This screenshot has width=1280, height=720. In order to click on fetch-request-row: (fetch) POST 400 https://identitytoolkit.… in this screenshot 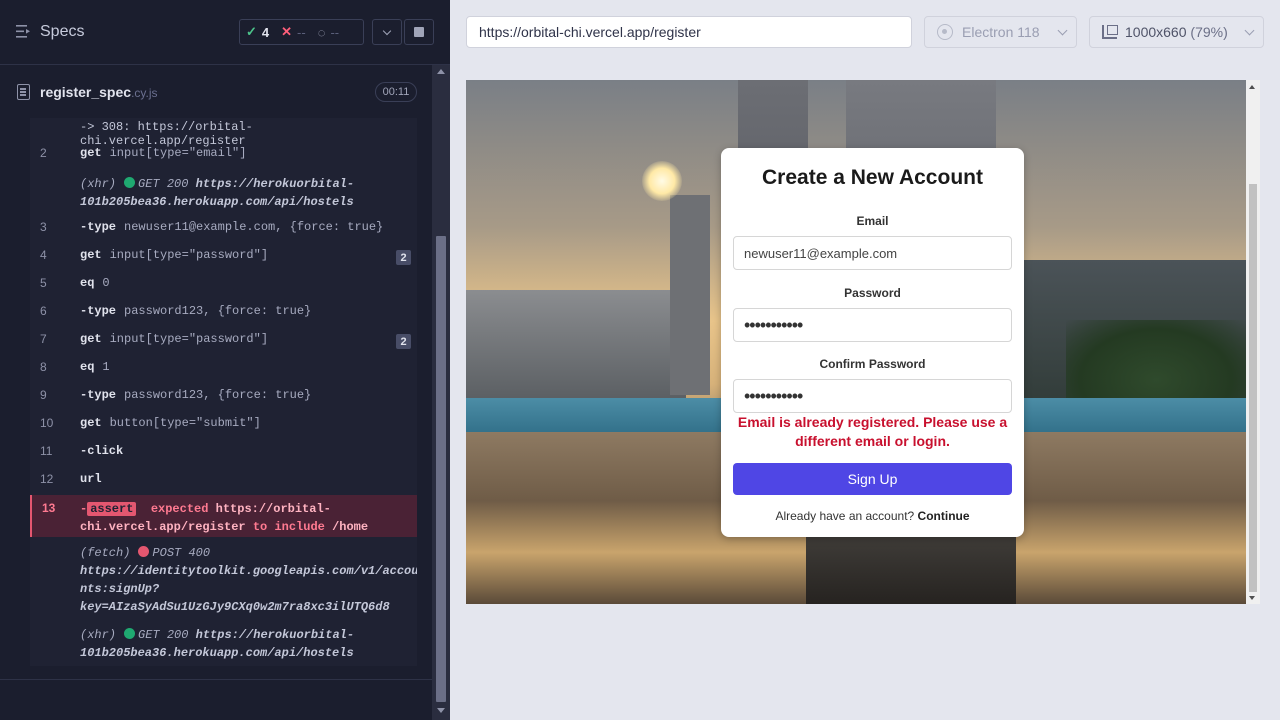, I will do `click(248, 580)`.